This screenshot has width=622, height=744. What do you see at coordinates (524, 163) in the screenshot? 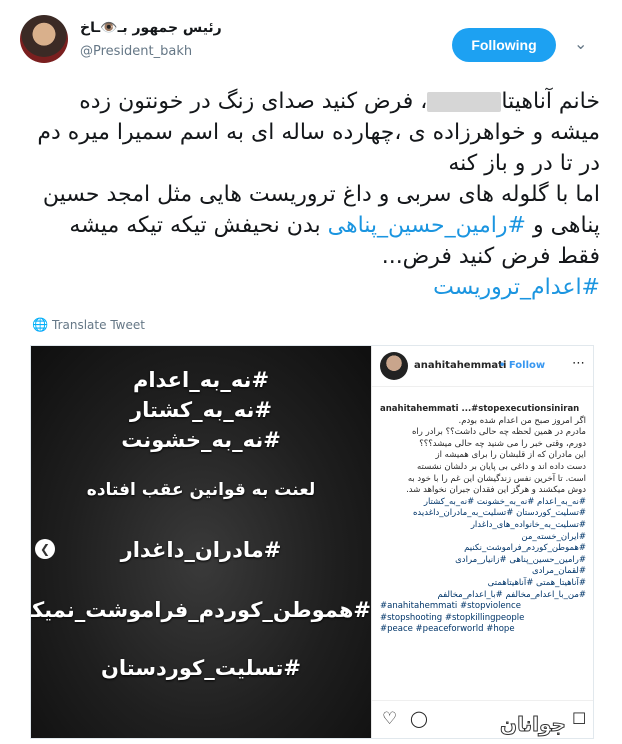
I see `tweet-line: در تا در و باز کنه` at bounding box center [524, 163].